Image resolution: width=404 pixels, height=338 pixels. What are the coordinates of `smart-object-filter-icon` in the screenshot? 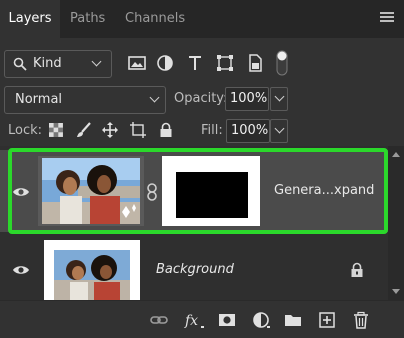 It's located at (255, 63).